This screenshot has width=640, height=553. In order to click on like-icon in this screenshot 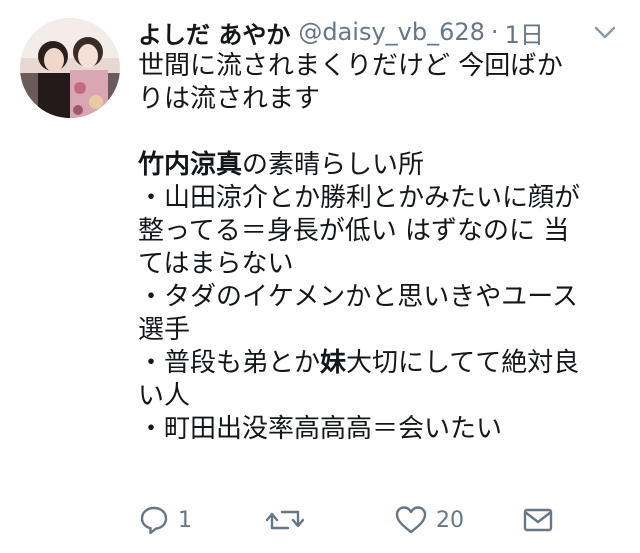, I will do `click(411, 520)`.